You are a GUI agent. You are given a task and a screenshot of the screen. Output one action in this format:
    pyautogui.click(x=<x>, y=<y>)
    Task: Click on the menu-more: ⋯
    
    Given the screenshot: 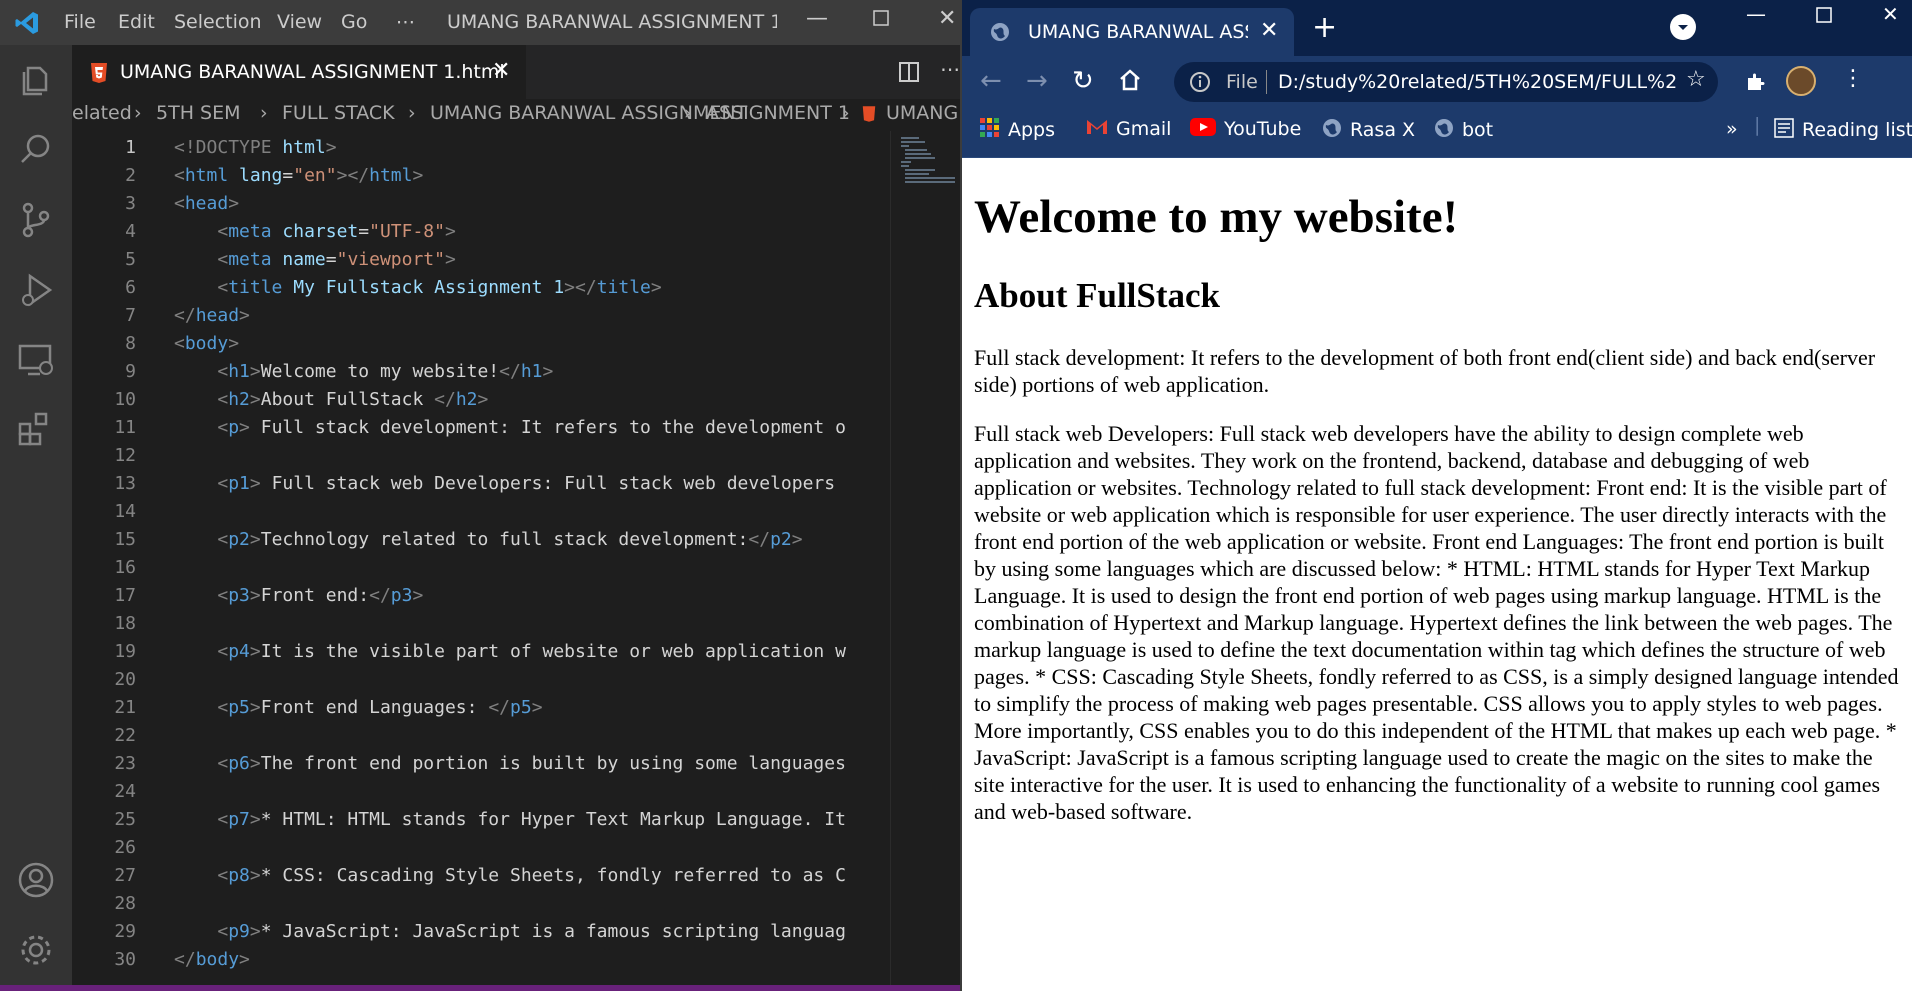 What is the action you would take?
    pyautogui.click(x=405, y=22)
    